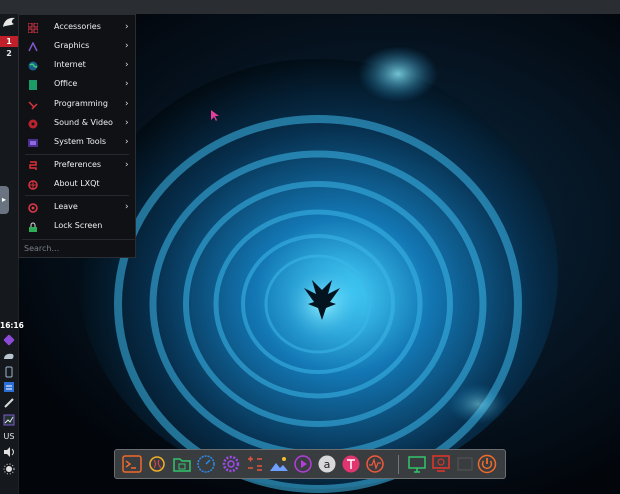 The image size is (620, 494). I want to click on dock-separator, so click(398, 464).